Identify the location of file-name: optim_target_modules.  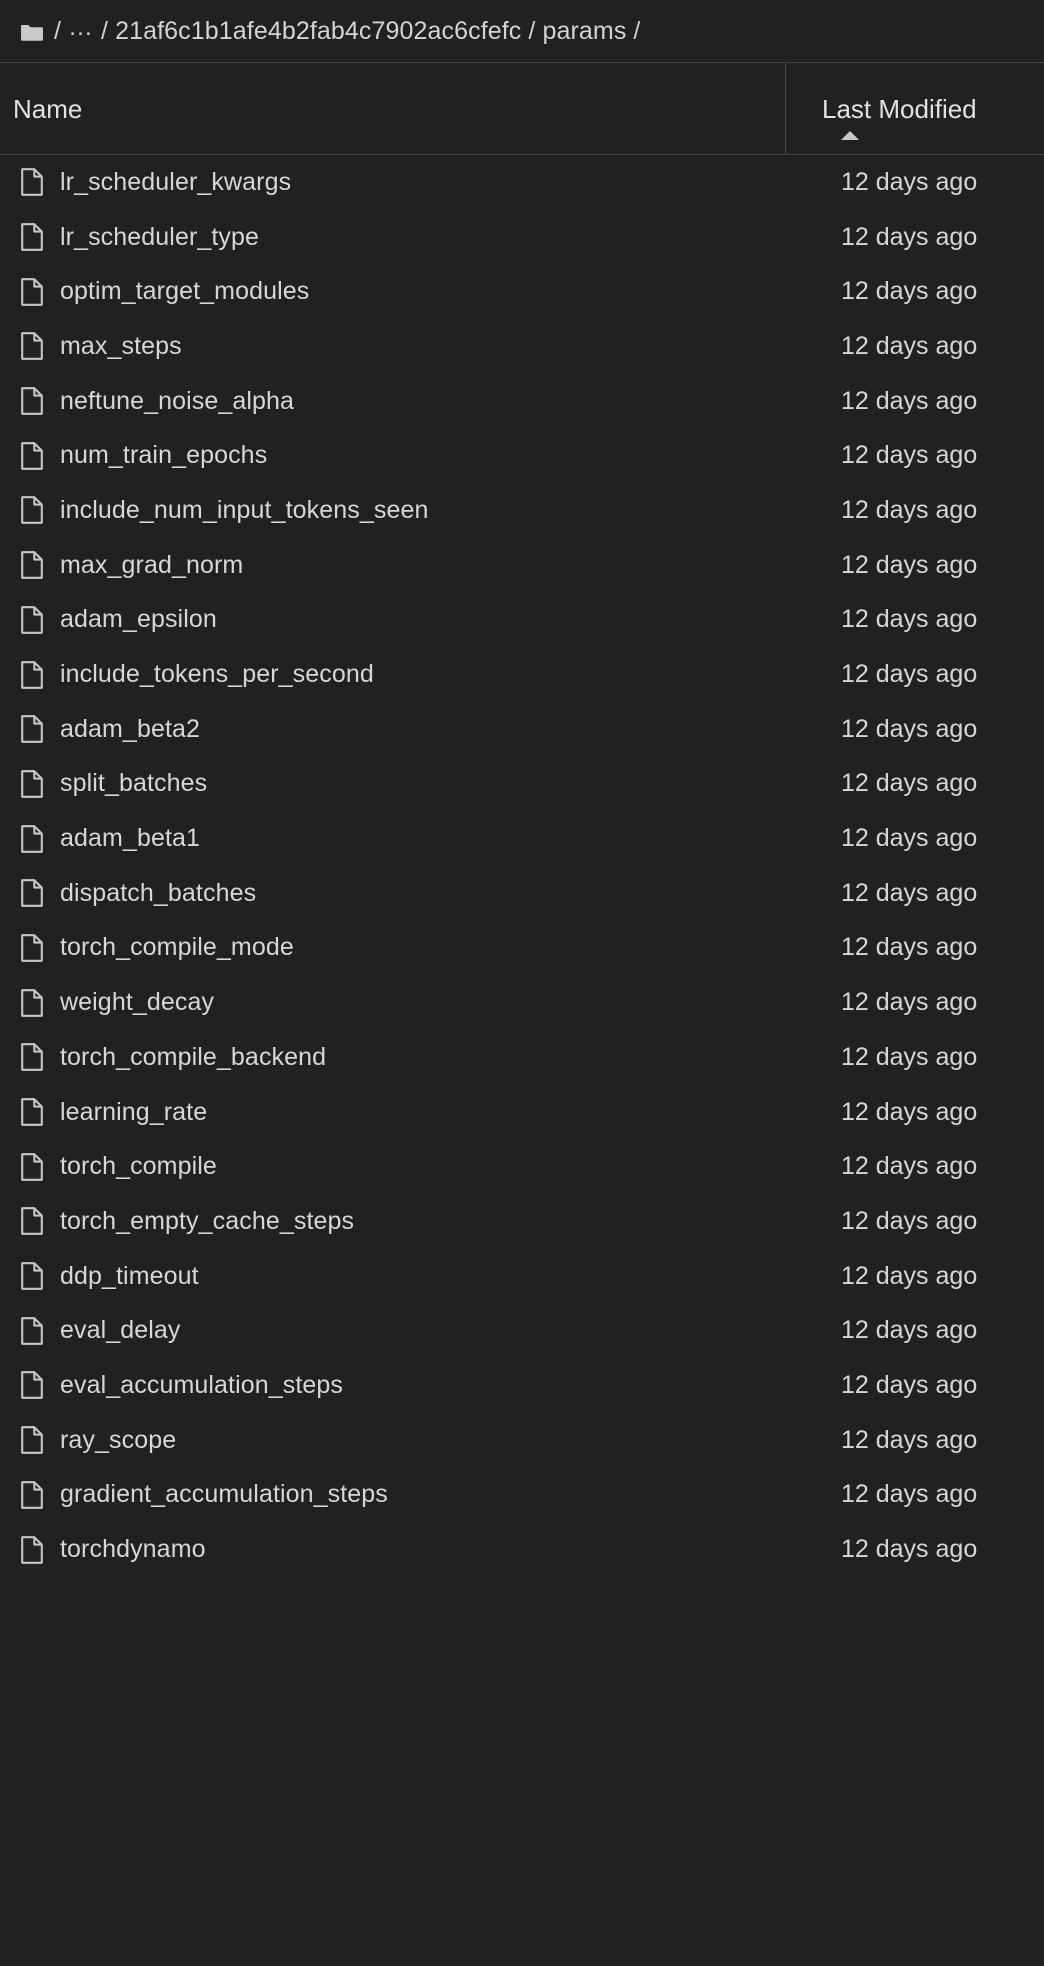
(185, 291).